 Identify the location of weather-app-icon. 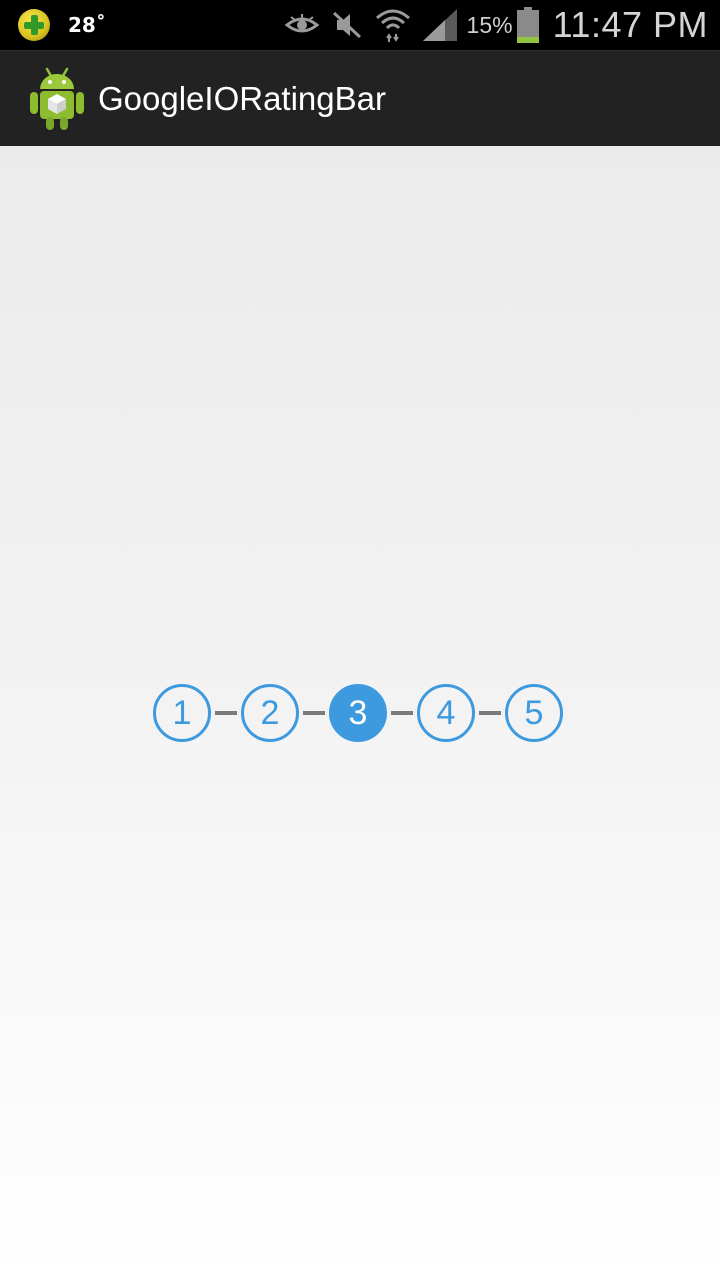
(34, 25).